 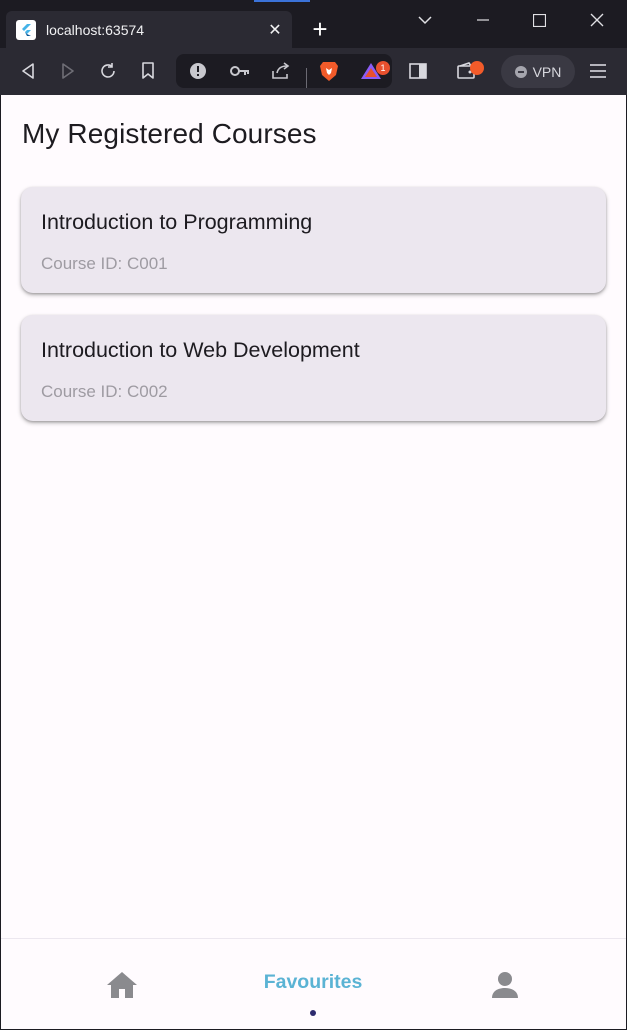 I want to click on vpn-button: VPN, so click(x=538, y=71).